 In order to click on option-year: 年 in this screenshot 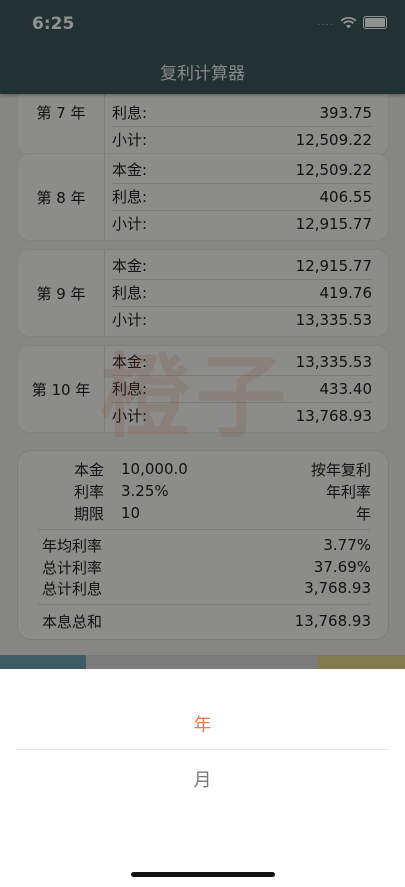, I will do `click(202, 724)`.